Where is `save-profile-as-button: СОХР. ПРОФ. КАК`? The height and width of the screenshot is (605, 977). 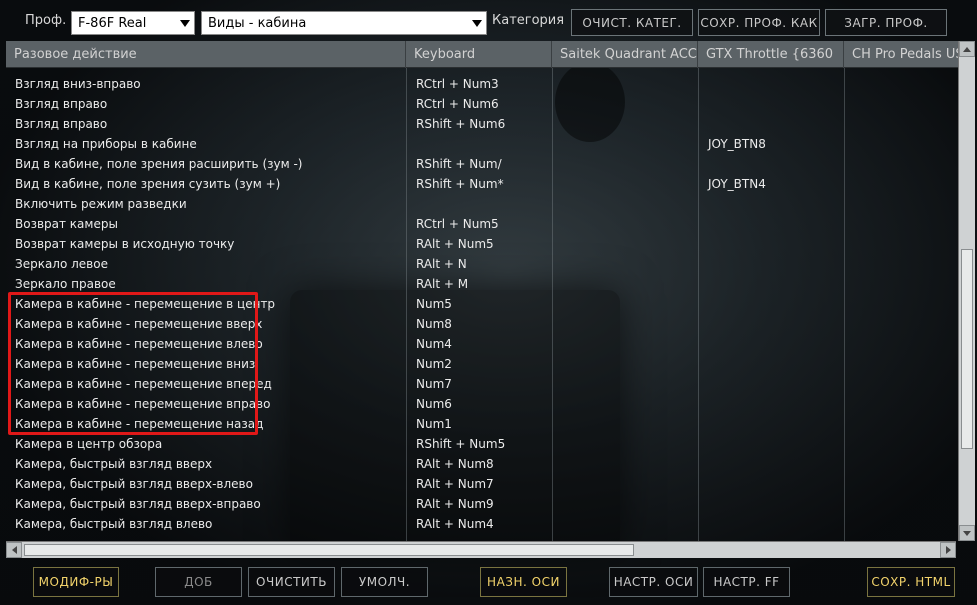 save-profile-as-button: СОХР. ПРОФ. КАК is located at coordinates (759, 22).